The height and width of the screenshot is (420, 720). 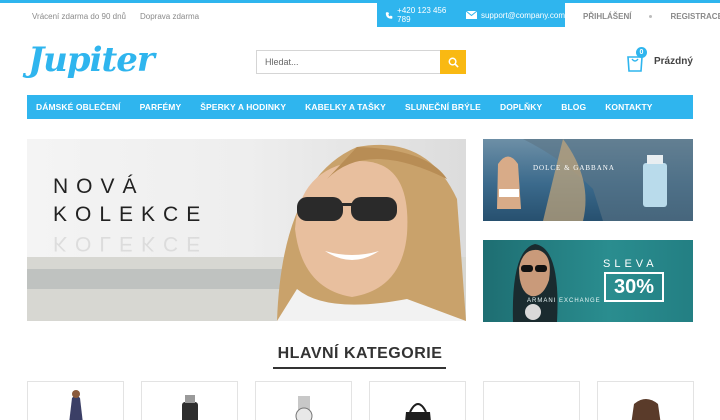 I want to click on nav-item-handbags: KABELKY A TAŠKY, so click(x=345, y=107).